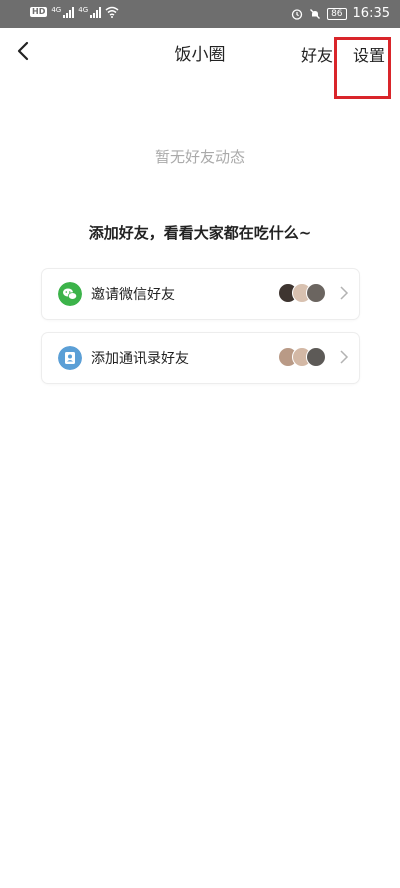  I want to click on status-bar: HD 4G 4G 86 16:35, so click(200, 14).